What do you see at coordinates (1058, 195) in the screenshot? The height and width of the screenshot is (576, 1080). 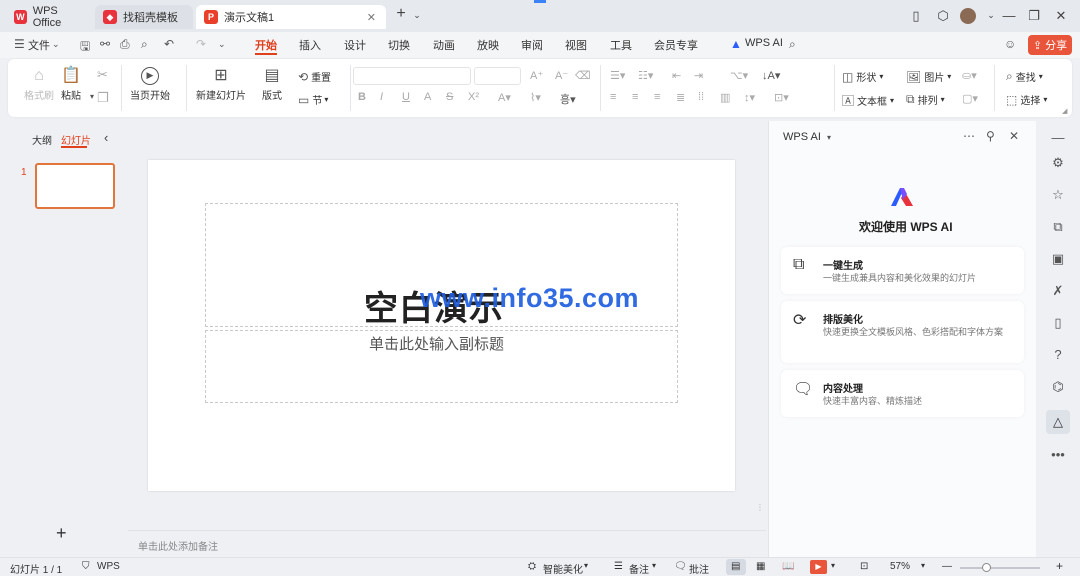 I see `star-icon: ☆` at bounding box center [1058, 195].